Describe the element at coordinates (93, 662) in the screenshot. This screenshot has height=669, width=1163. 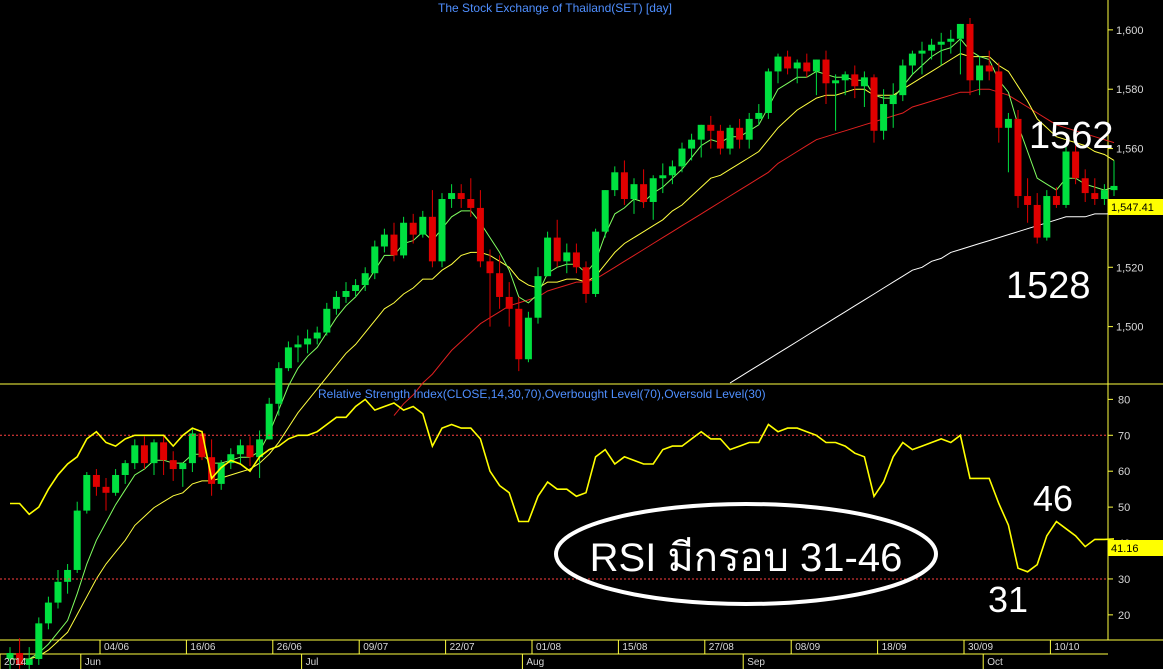
I see `month-tick-label: Jun` at that location.